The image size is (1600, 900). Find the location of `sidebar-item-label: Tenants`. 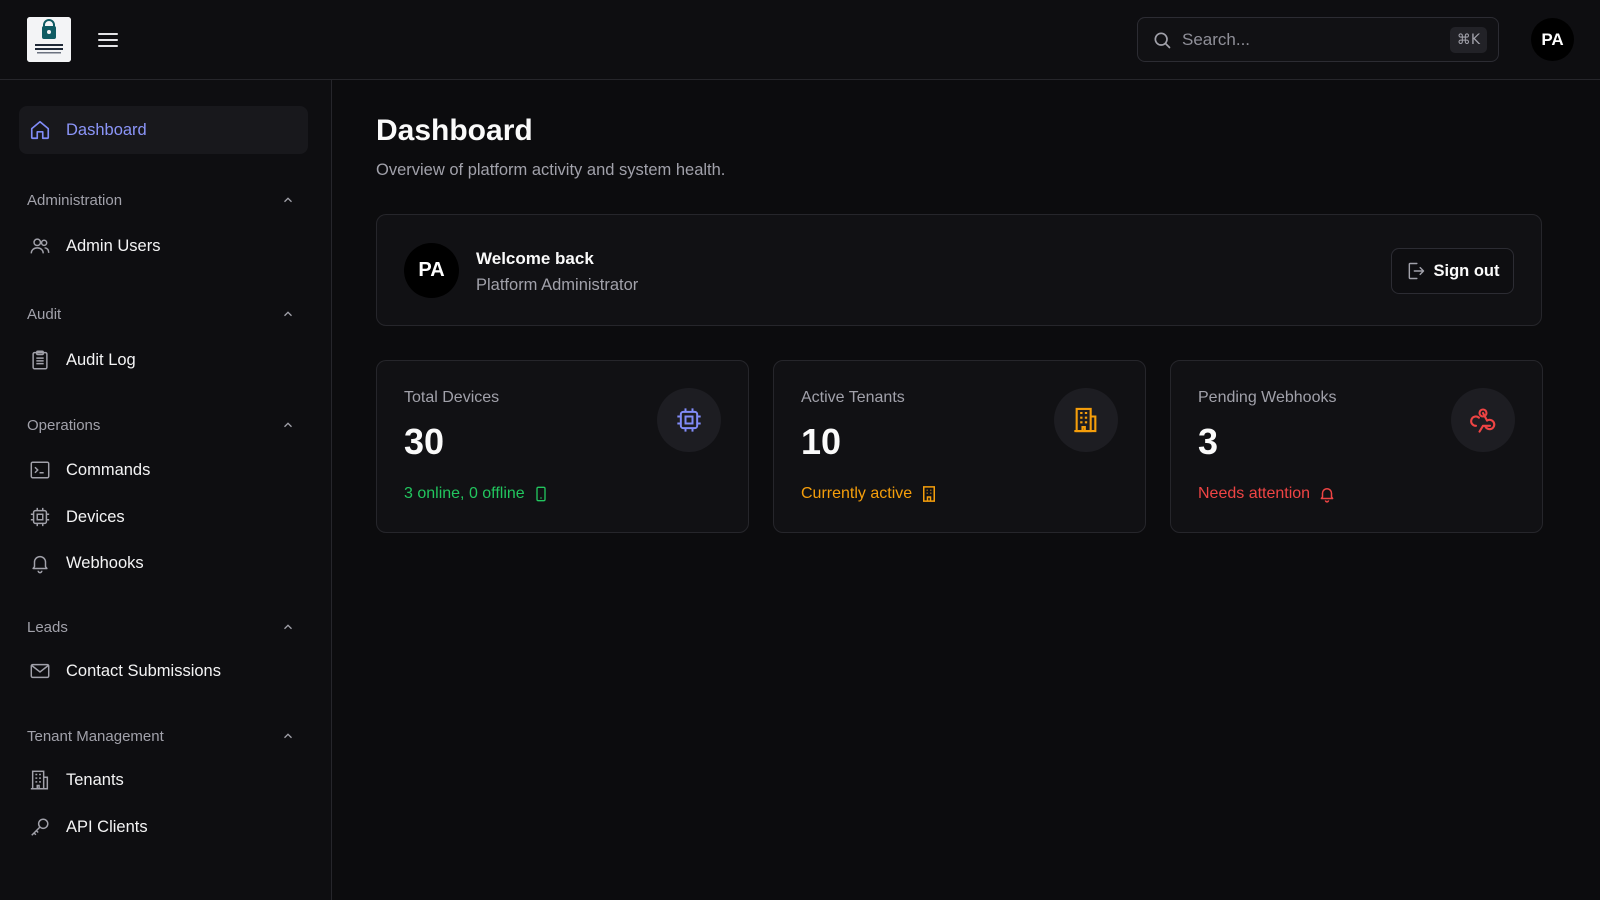

sidebar-item-label: Tenants is located at coordinates (95, 779).